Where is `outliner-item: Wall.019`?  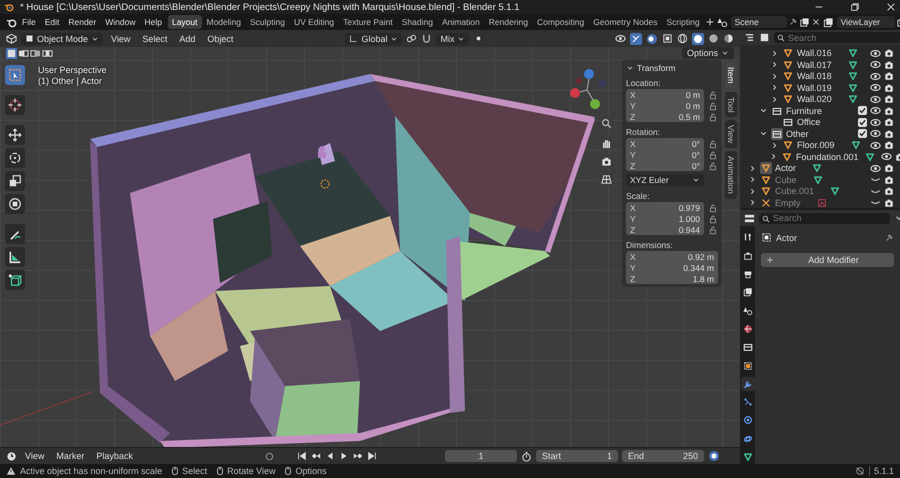
outliner-item: Wall.019 is located at coordinates (814, 87).